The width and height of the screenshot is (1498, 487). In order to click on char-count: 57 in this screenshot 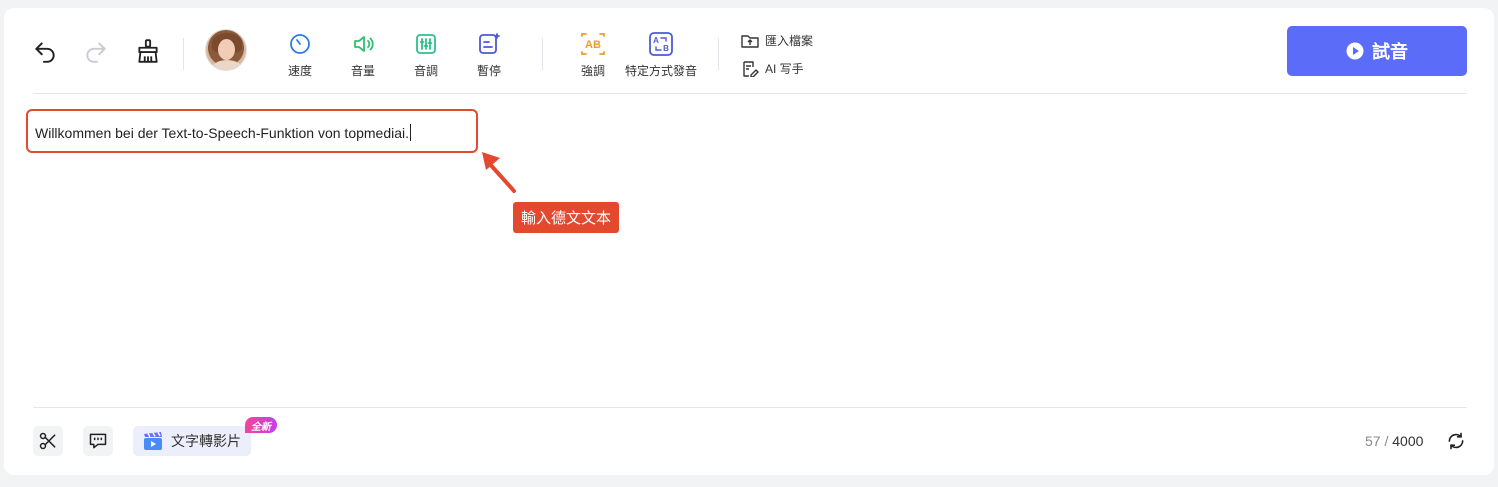, I will do `click(1373, 441)`.